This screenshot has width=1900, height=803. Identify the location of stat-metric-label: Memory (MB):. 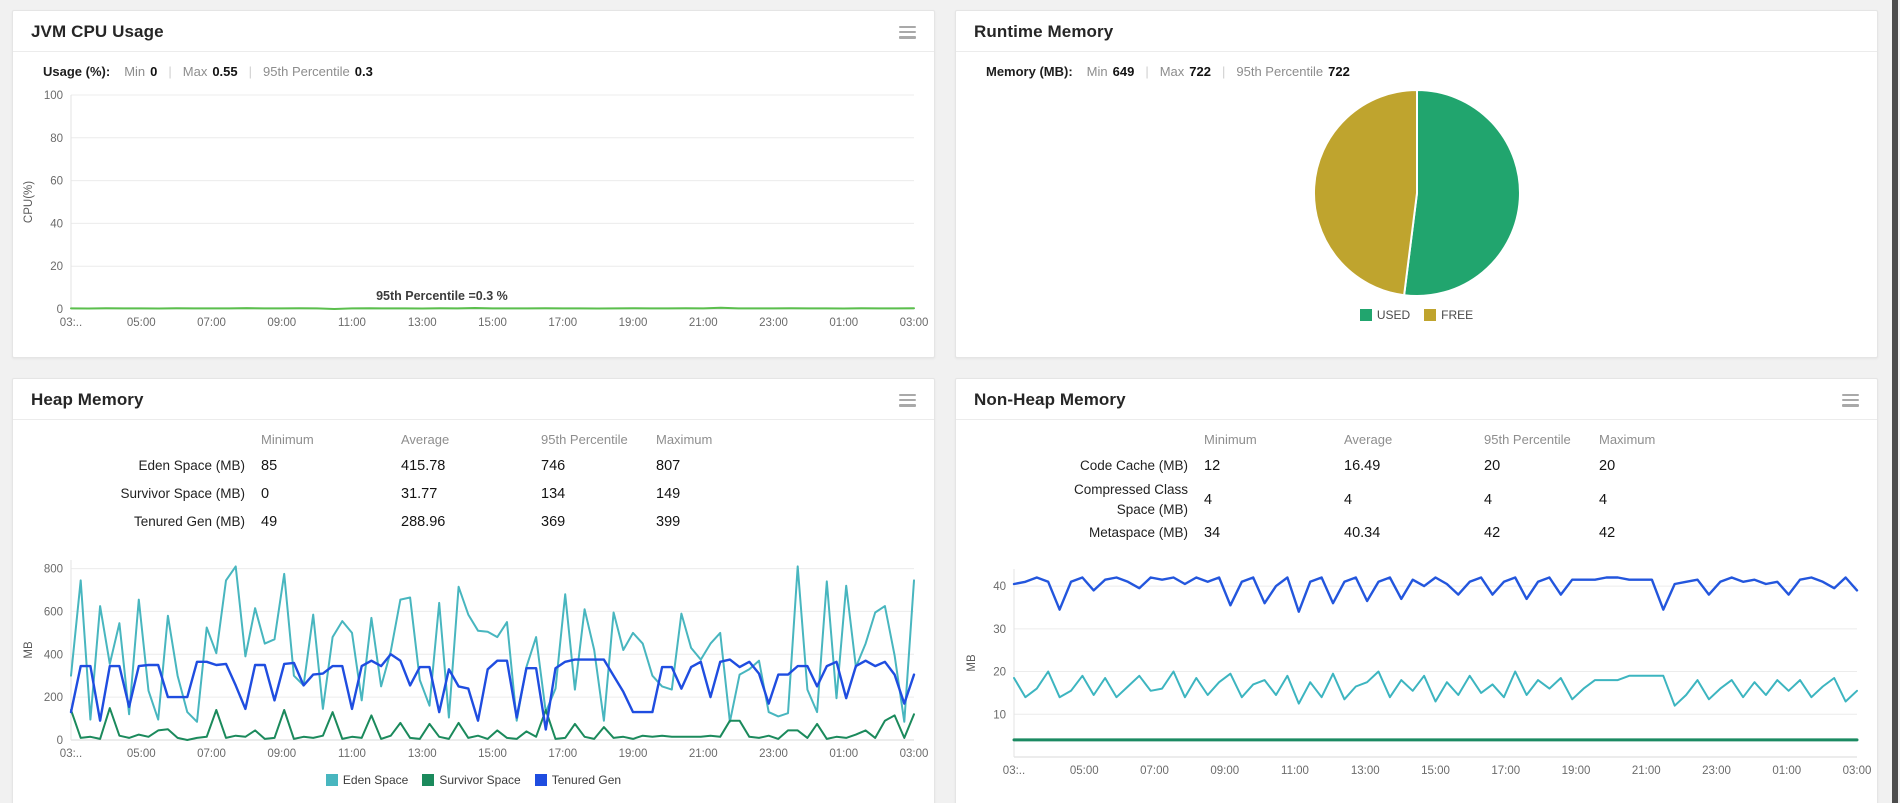
(1029, 71).